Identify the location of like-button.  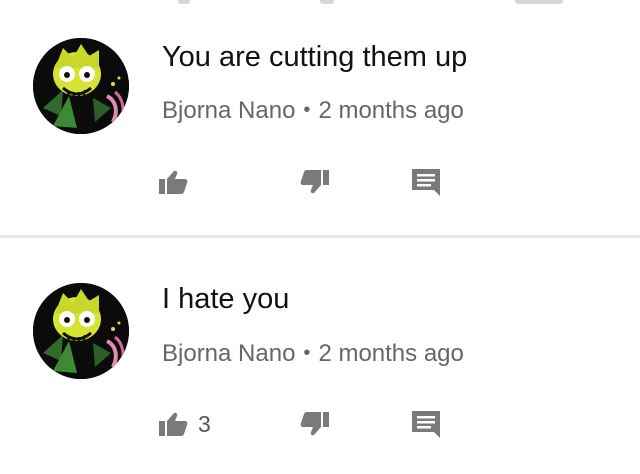
(178, 182).